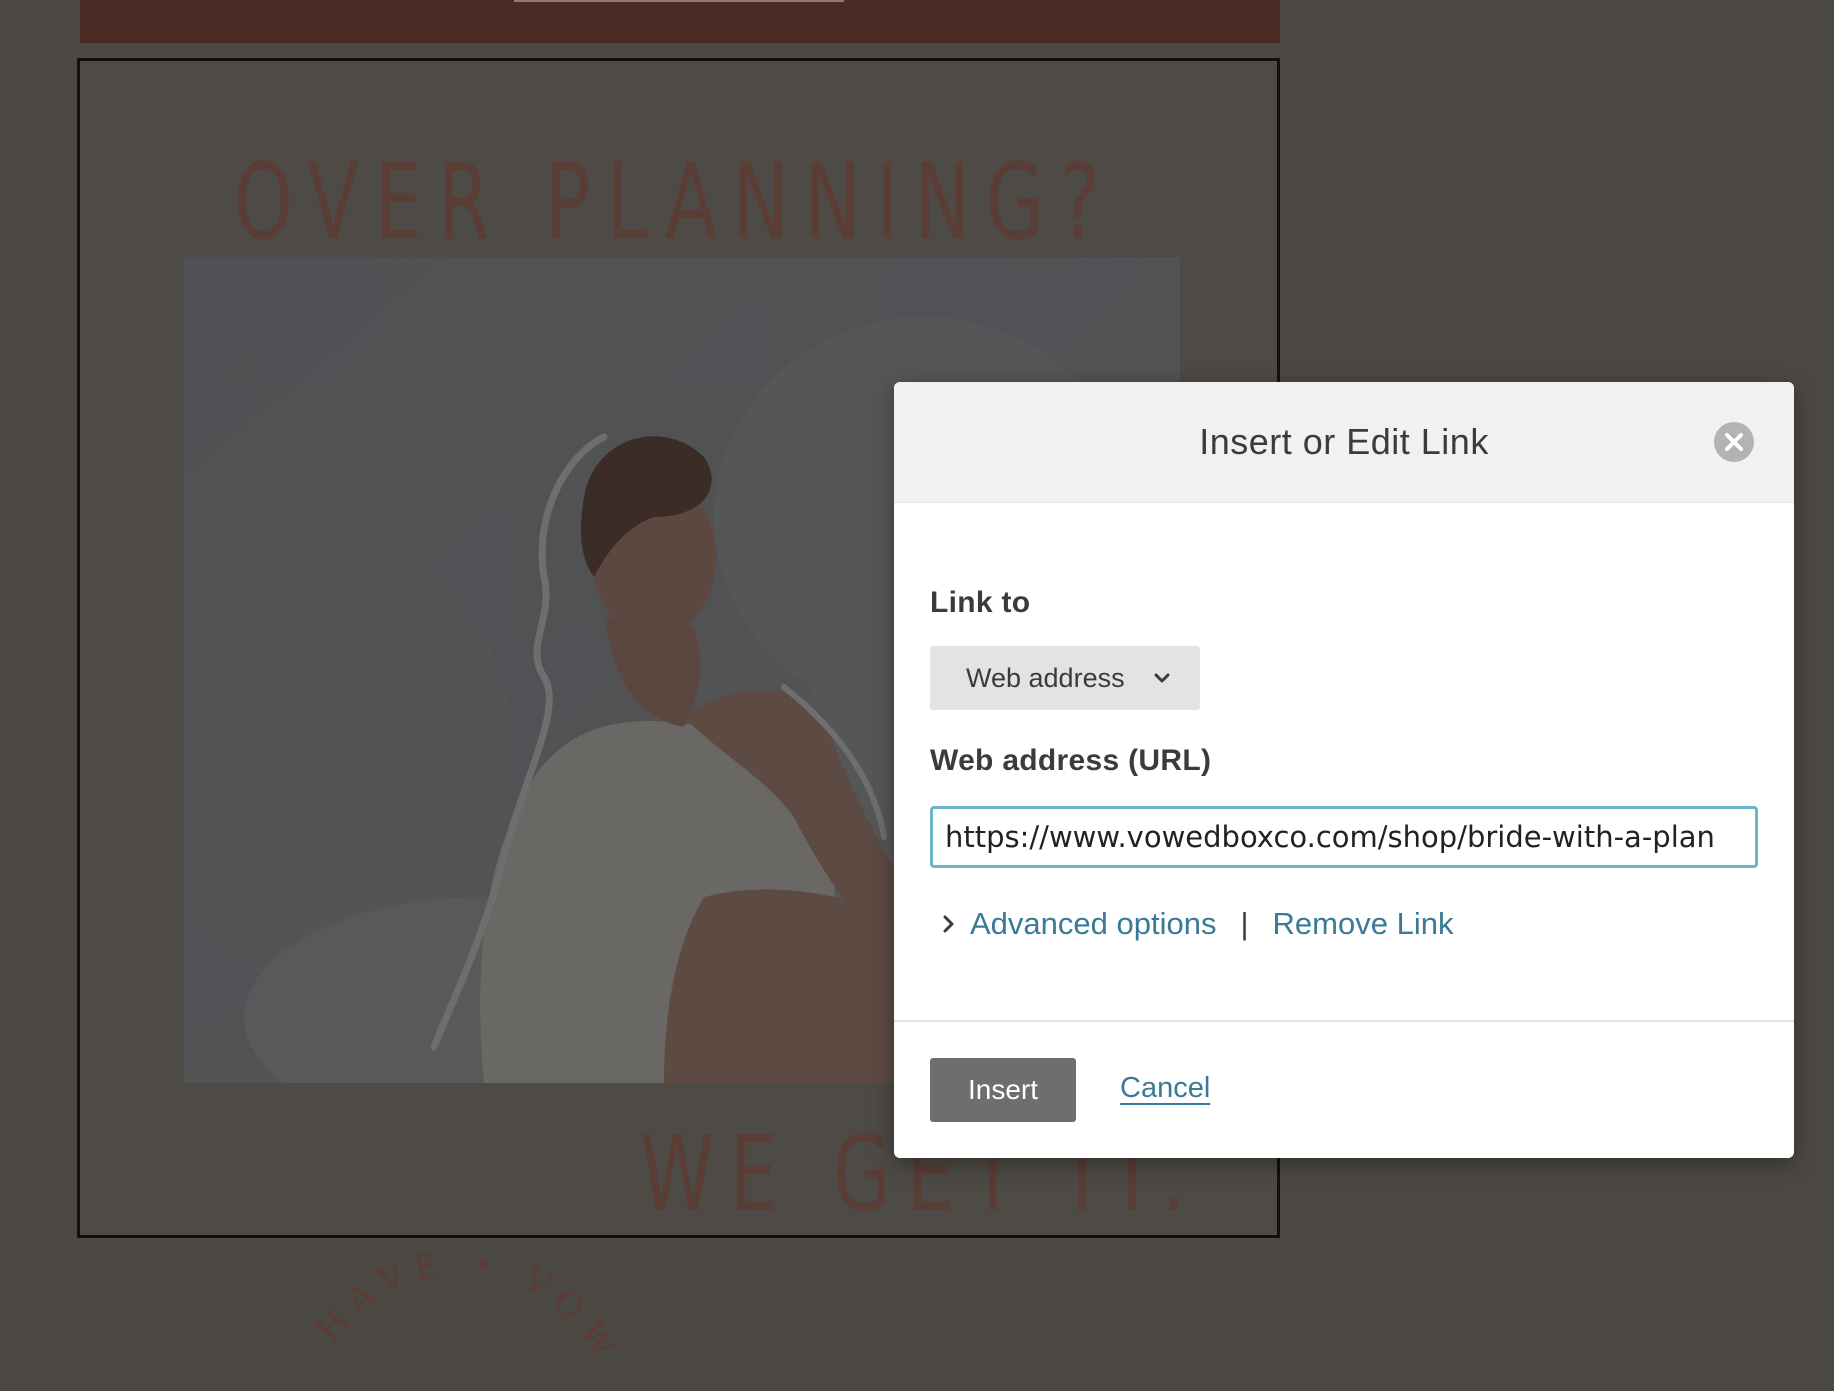 This screenshot has width=1834, height=1391. Describe the element at coordinates (948, 924) in the screenshot. I see `chevron-right-icon` at that location.